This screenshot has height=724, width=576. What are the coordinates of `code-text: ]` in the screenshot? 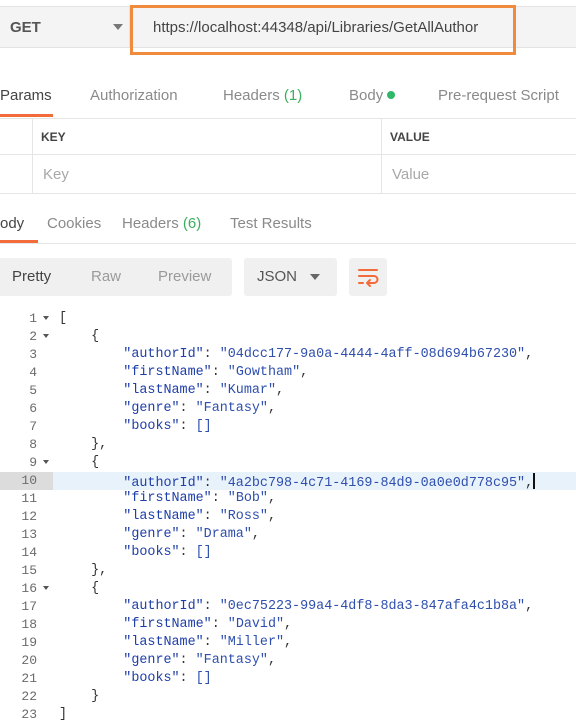 It's located at (63, 714).